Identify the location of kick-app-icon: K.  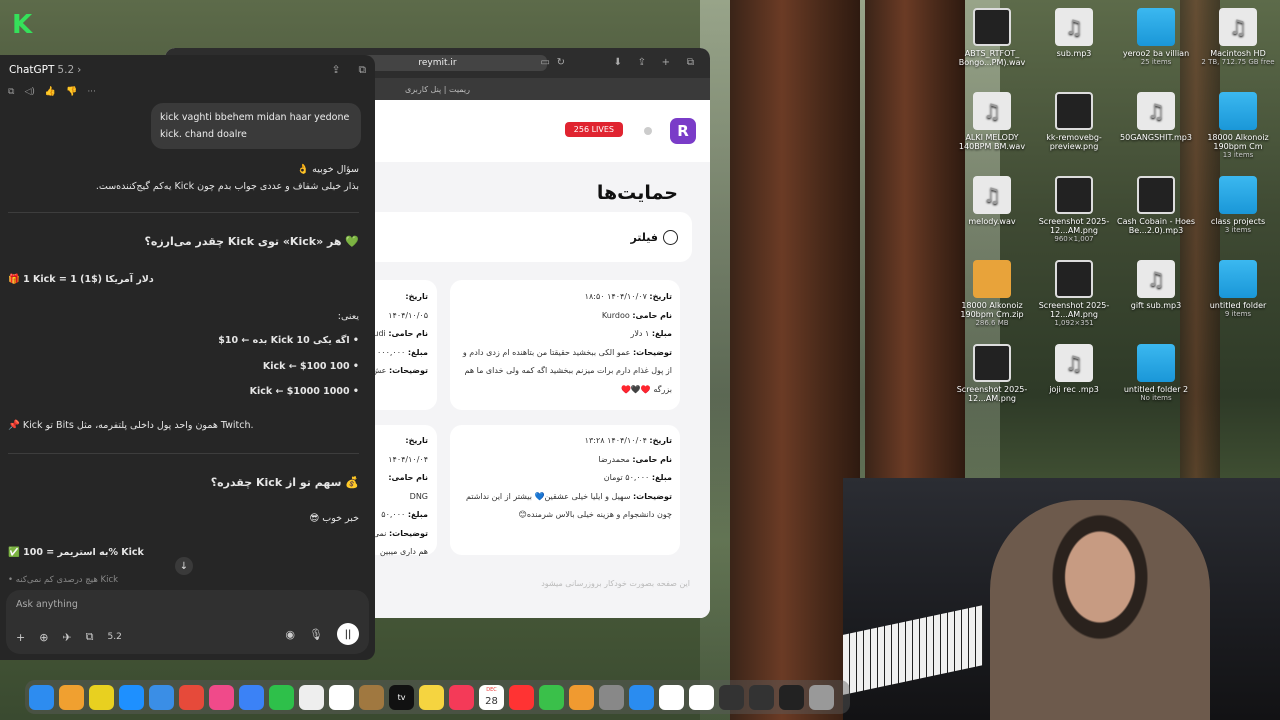
(25, 25).